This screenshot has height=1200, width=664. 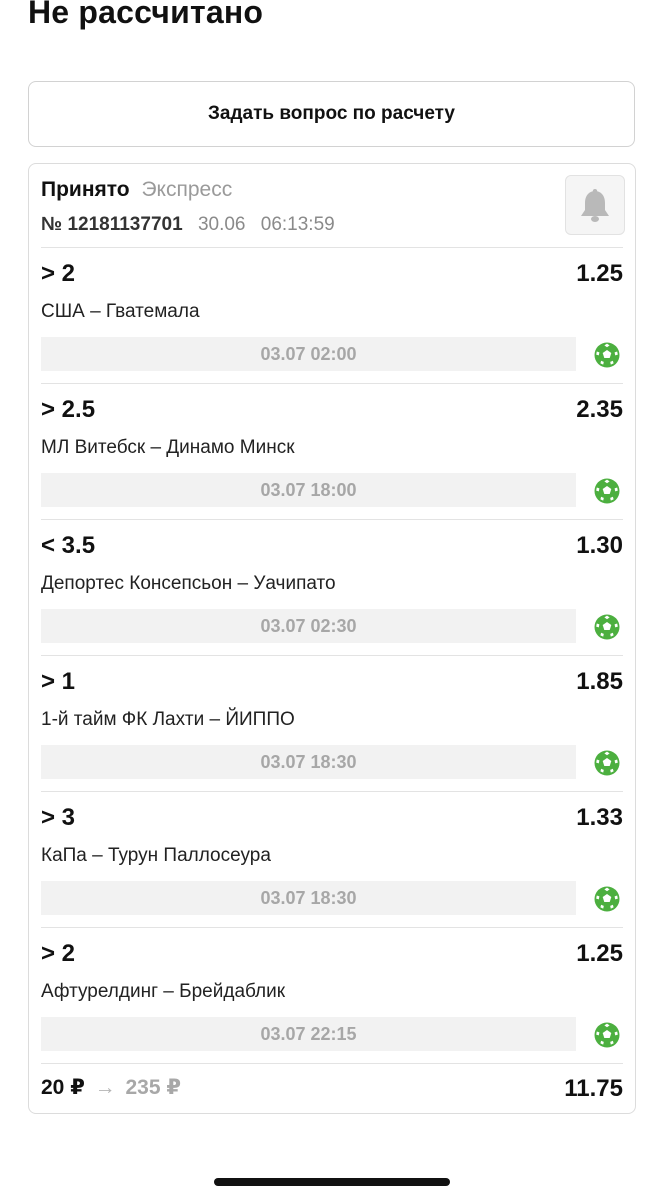 What do you see at coordinates (85, 189) in the screenshot?
I see `status-label: Принято` at bounding box center [85, 189].